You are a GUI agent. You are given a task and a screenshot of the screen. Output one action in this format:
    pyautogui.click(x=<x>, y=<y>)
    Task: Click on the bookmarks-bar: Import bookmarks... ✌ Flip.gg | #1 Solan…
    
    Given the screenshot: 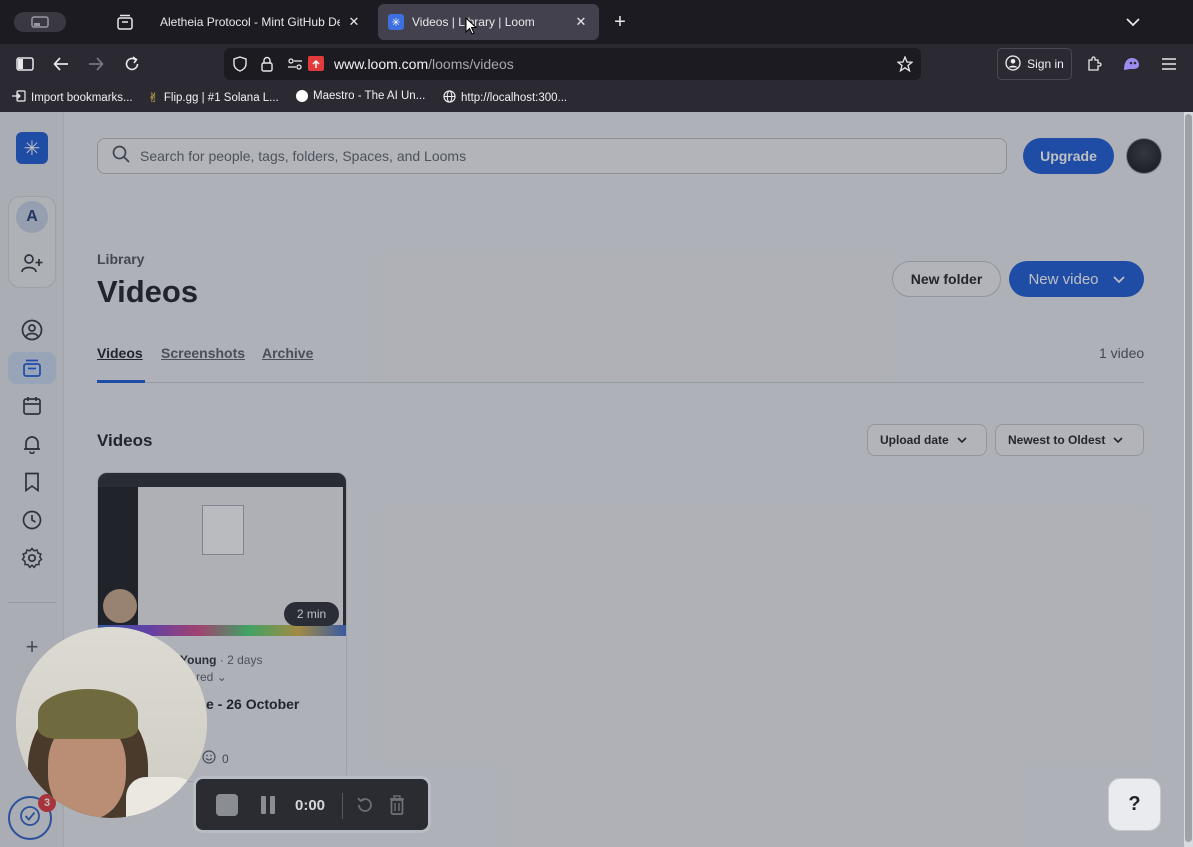 What is the action you would take?
    pyautogui.click(x=596, y=98)
    